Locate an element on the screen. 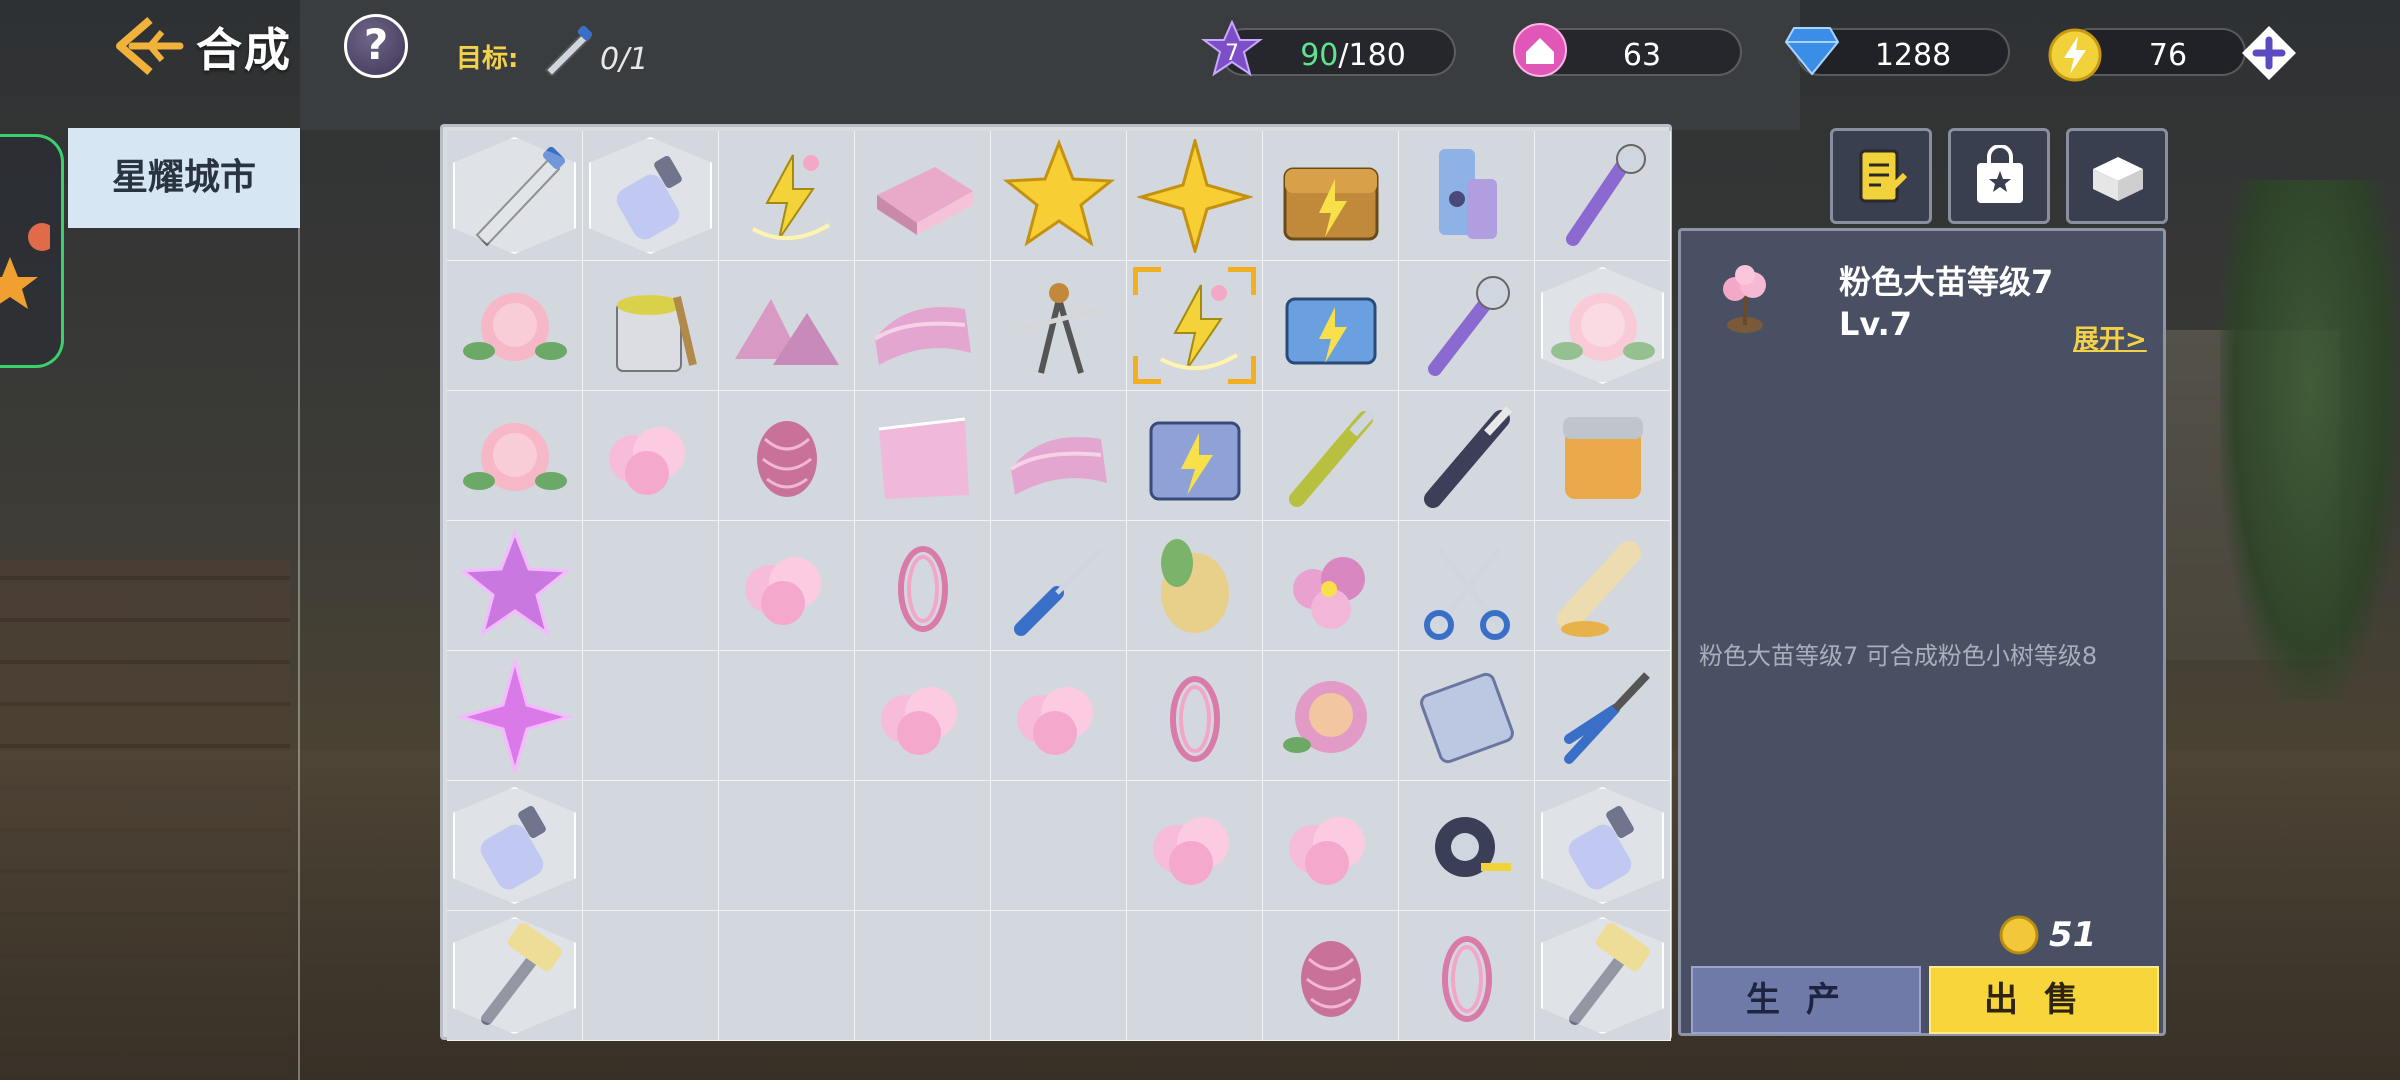  task-board-icon is located at coordinates (1883, 176).